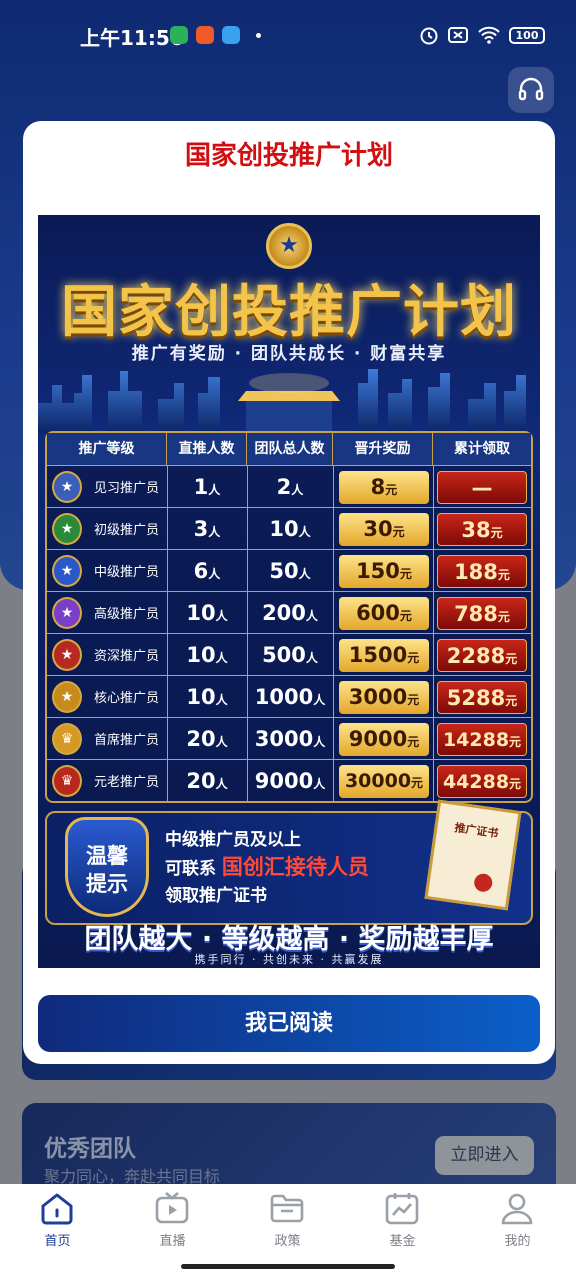 This screenshot has width=576, height=1280. I want to click on table-header: 团队总人数, so click(290, 449).